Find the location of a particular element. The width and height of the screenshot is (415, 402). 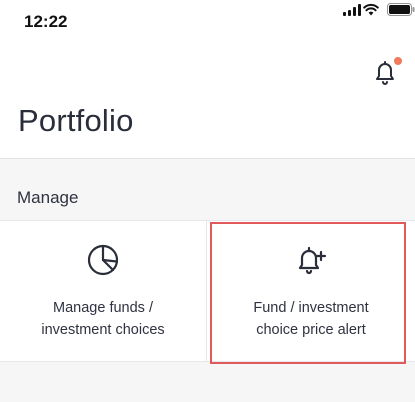

bell-plus-icon is located at coordinates (312, 260).